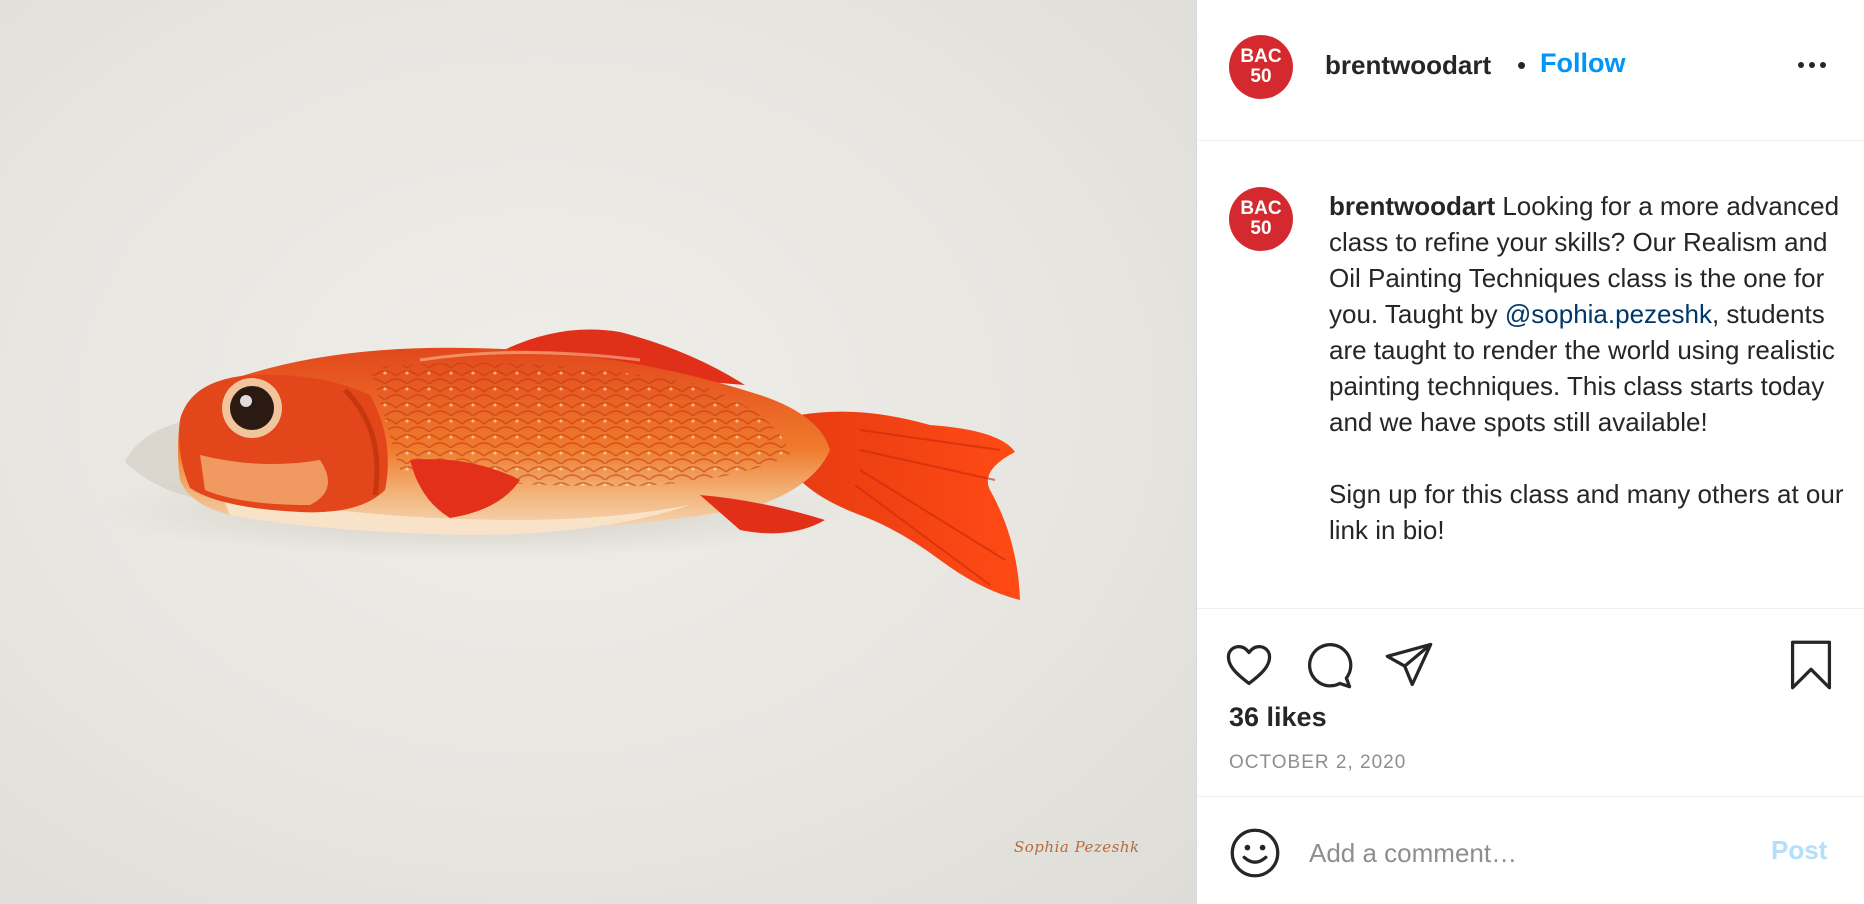 The width and height of the screenshot is (1864, 904). I want to click on likes-count: 36 likes, so click(1278, 717).